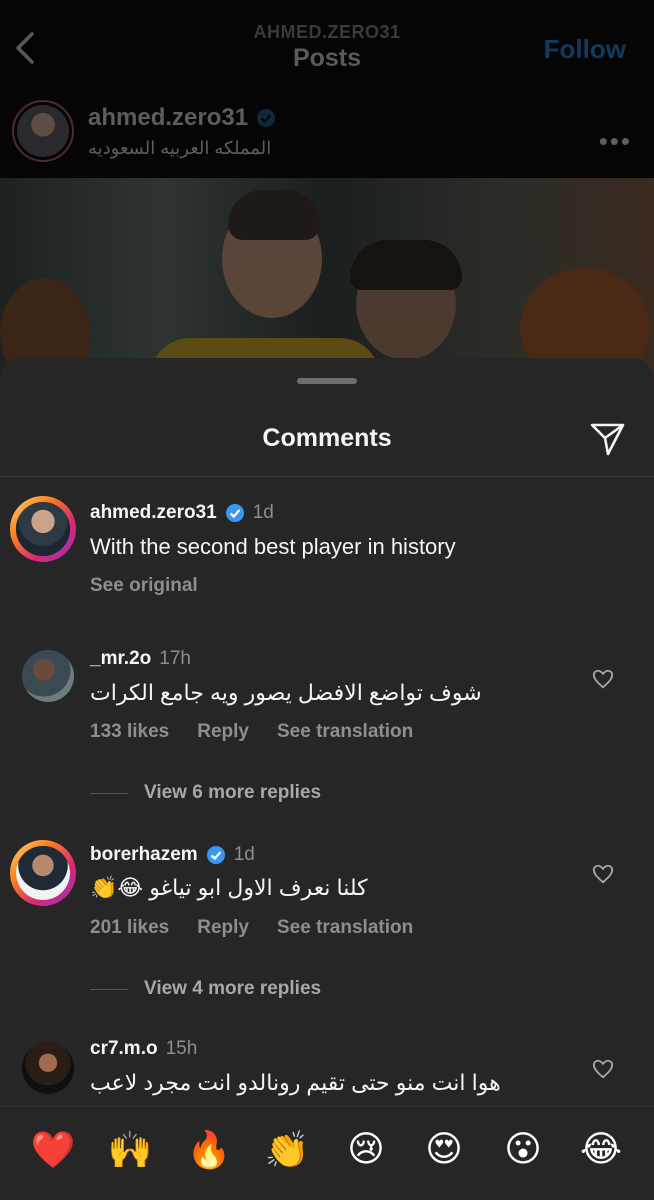 The width and height of the screenshot is (654, 1200). Describe the element at coordinates (287, 1150) in the screenshot. I see `clapping-hands-emoji-icon: 👏` at that location.